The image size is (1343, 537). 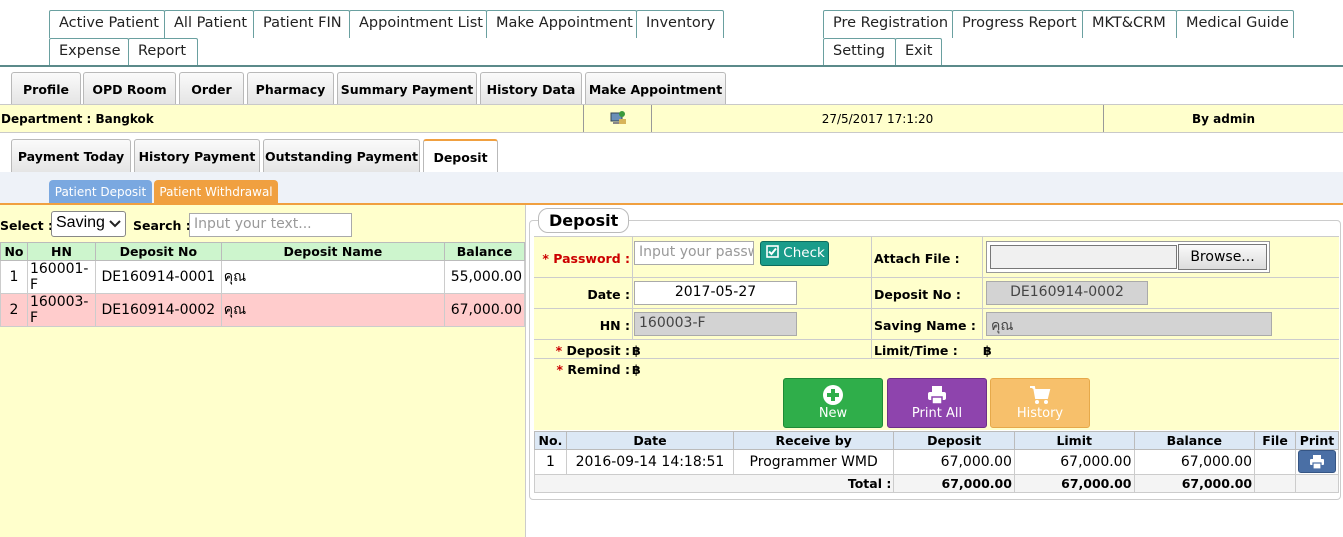 I want to click on print-row-button, so click(x=1316, y=461).